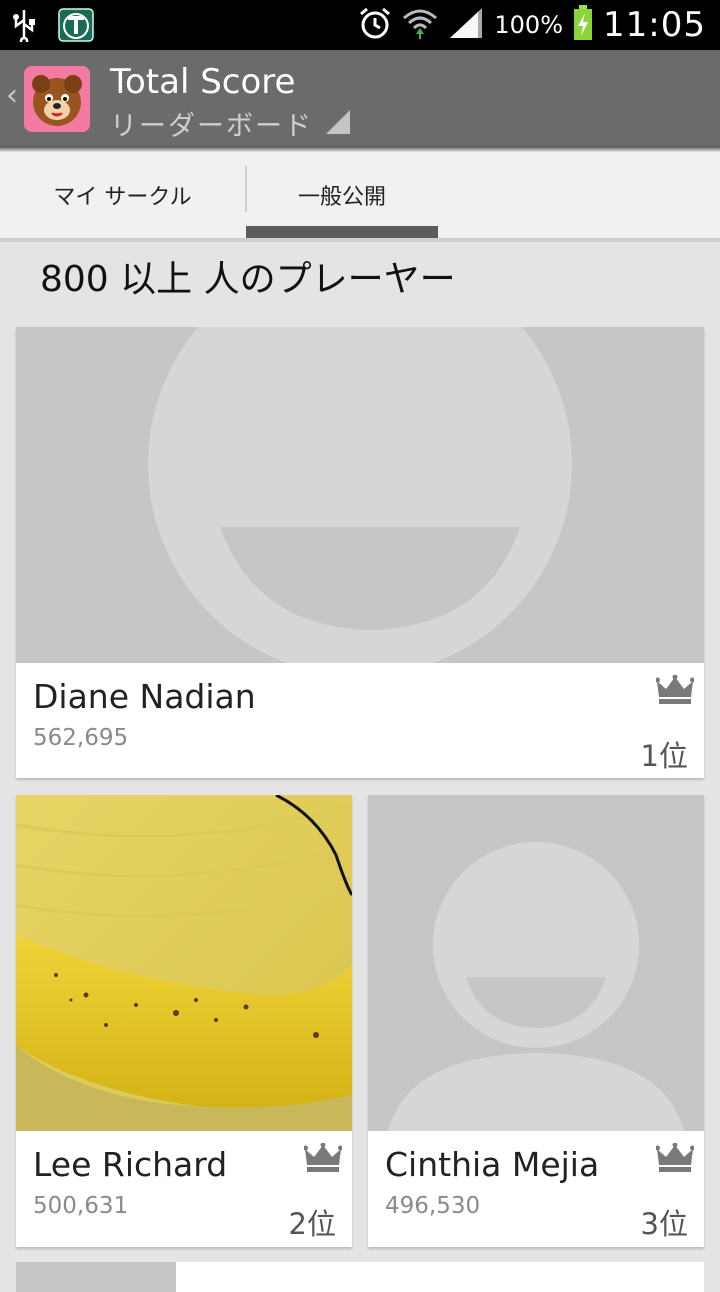  Describe the element at coordinates (312, 1224) in the screenshot. I see `player-rank: 2位` at that location.